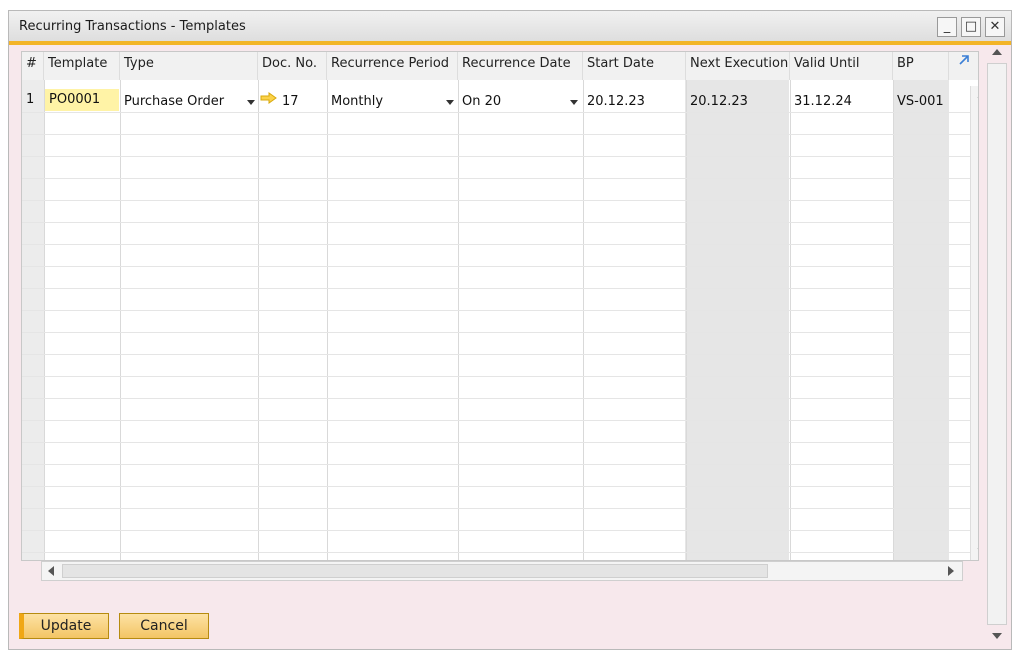 The height and width of the screenshot is (658, 1024). What do you see at coordinates (386, 102) in the screenshot?
I see `recurrence-period-cell: Monthly` at bounding box center [386, 102].